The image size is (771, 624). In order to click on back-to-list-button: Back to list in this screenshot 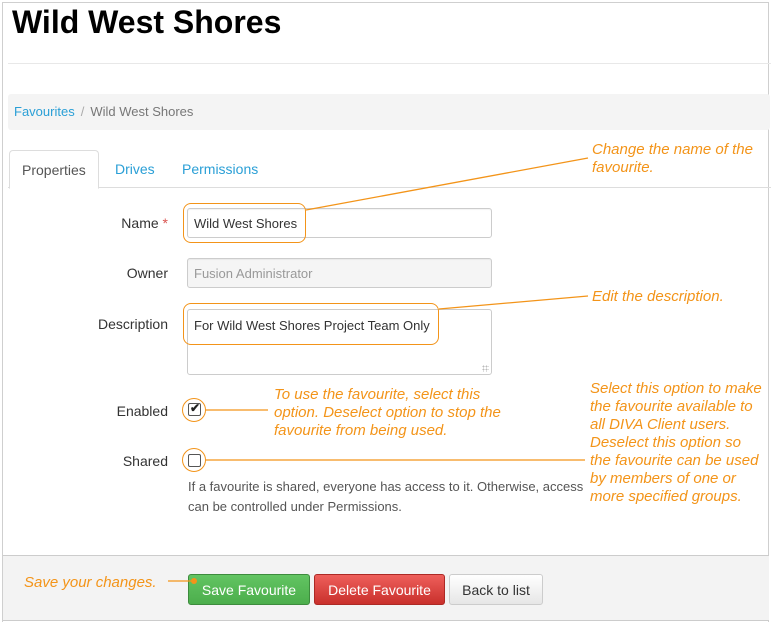, I will do `click(496, 589)`.